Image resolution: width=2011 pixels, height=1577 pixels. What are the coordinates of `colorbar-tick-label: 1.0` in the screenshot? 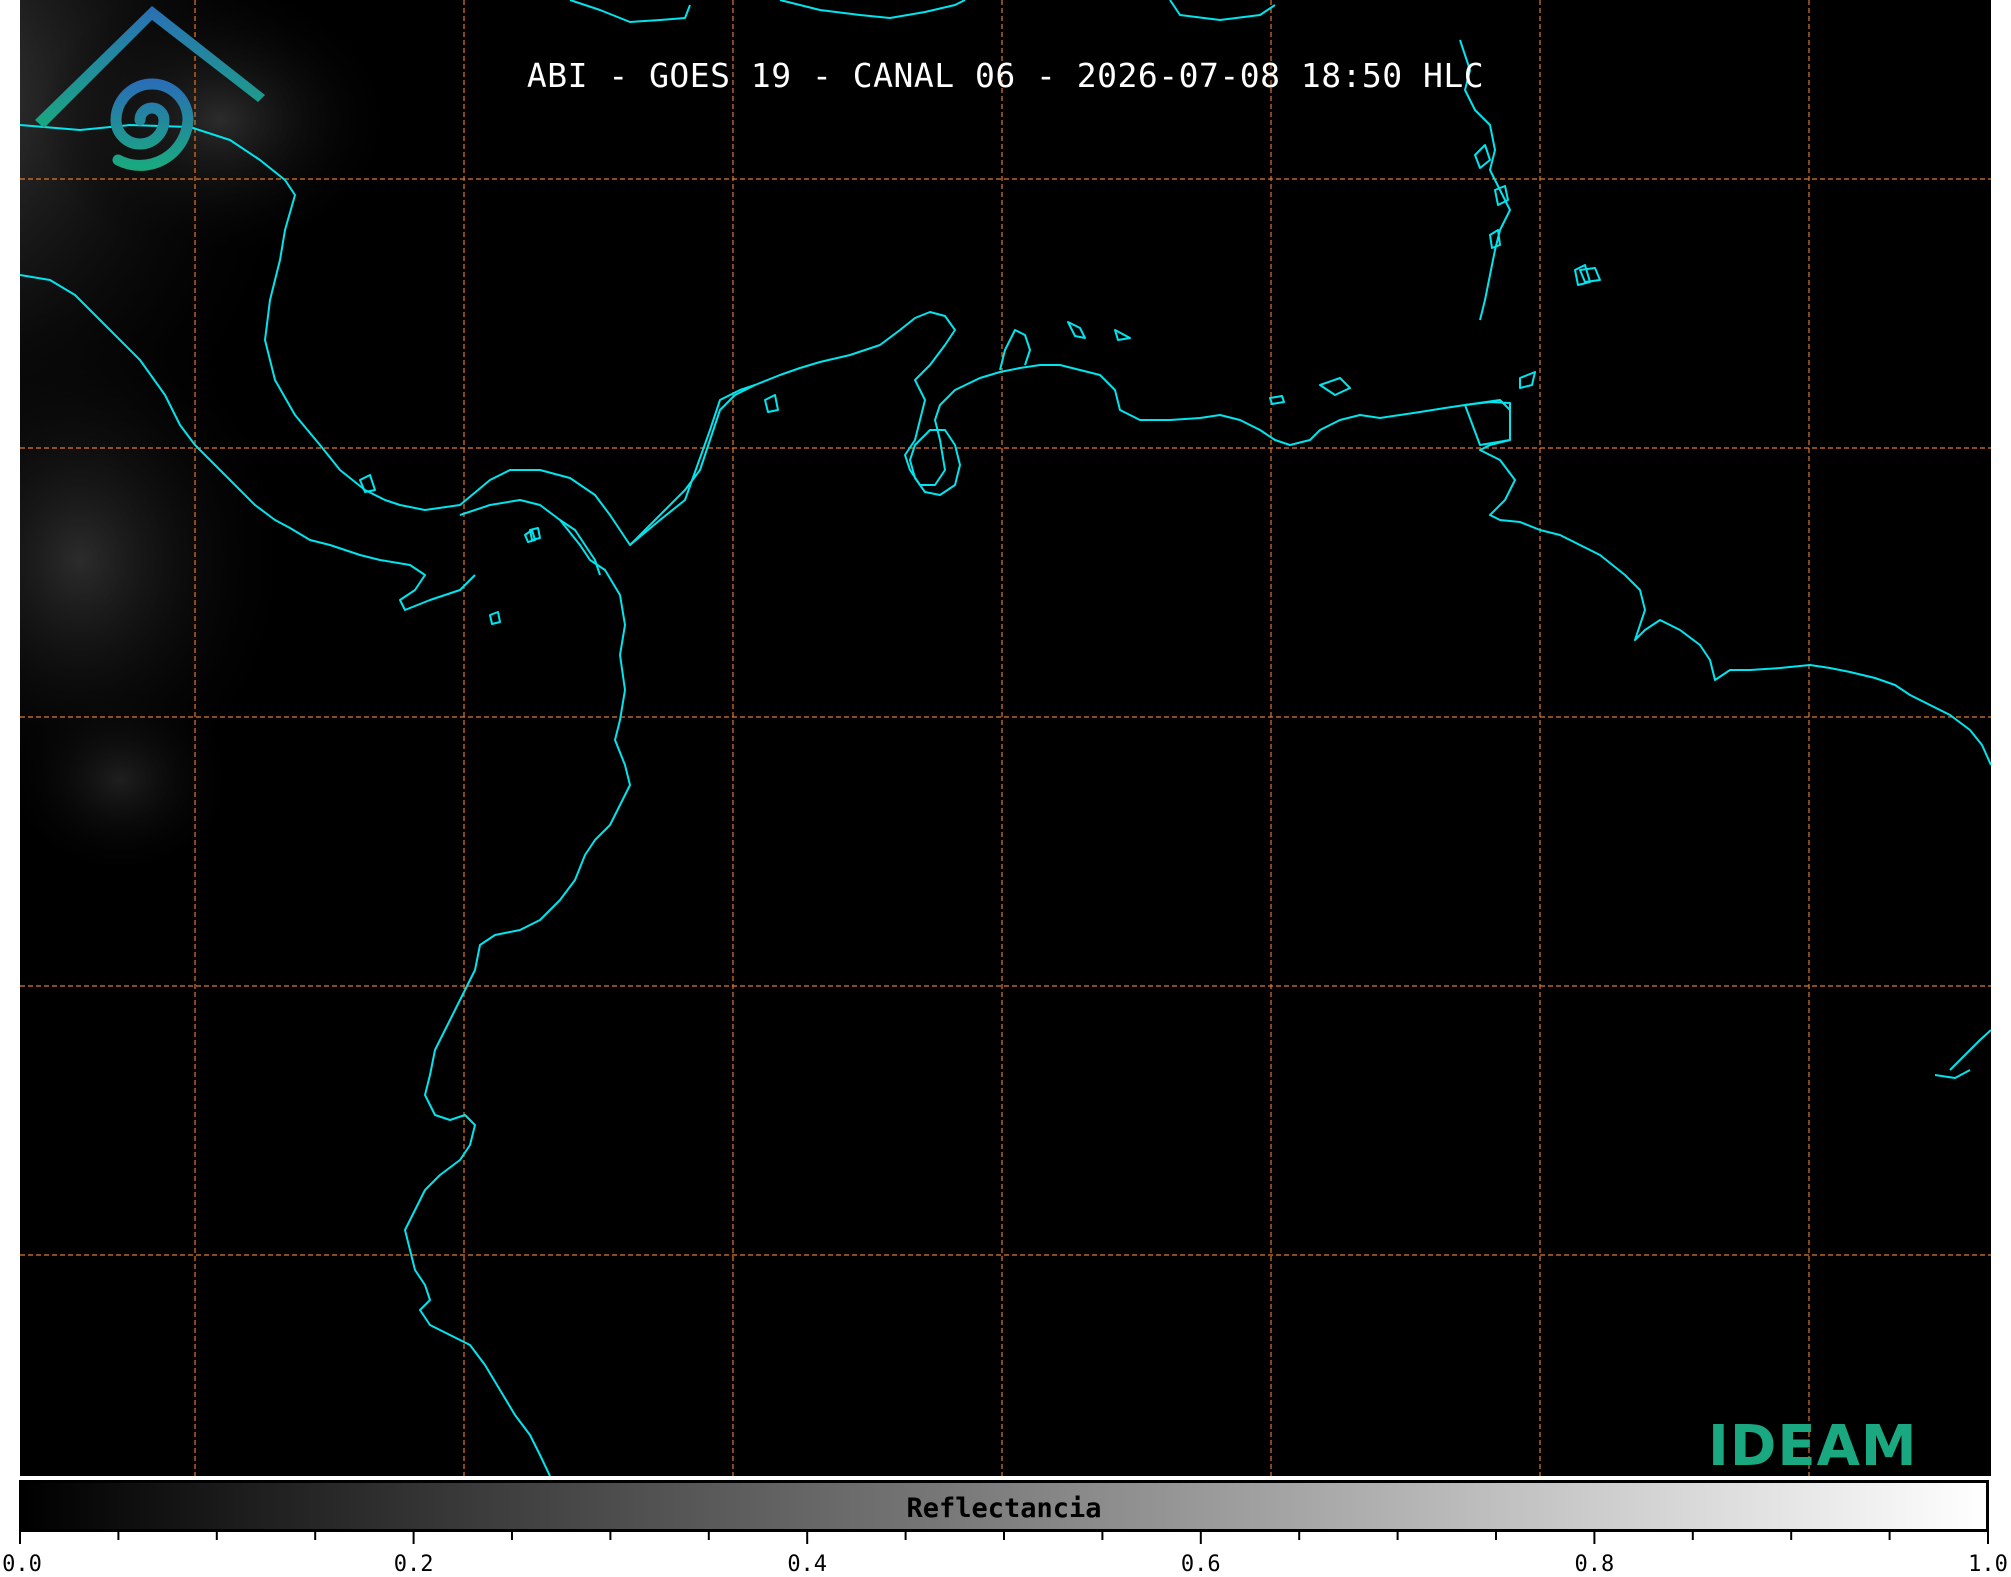 It's located at (1988, 1564).